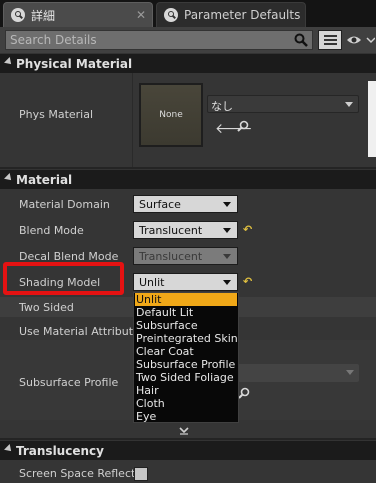  What do you see at coordinates (160, 204) in the screenshot?
I see `material-domain-value: Surface` at bounding box center [160, 204].